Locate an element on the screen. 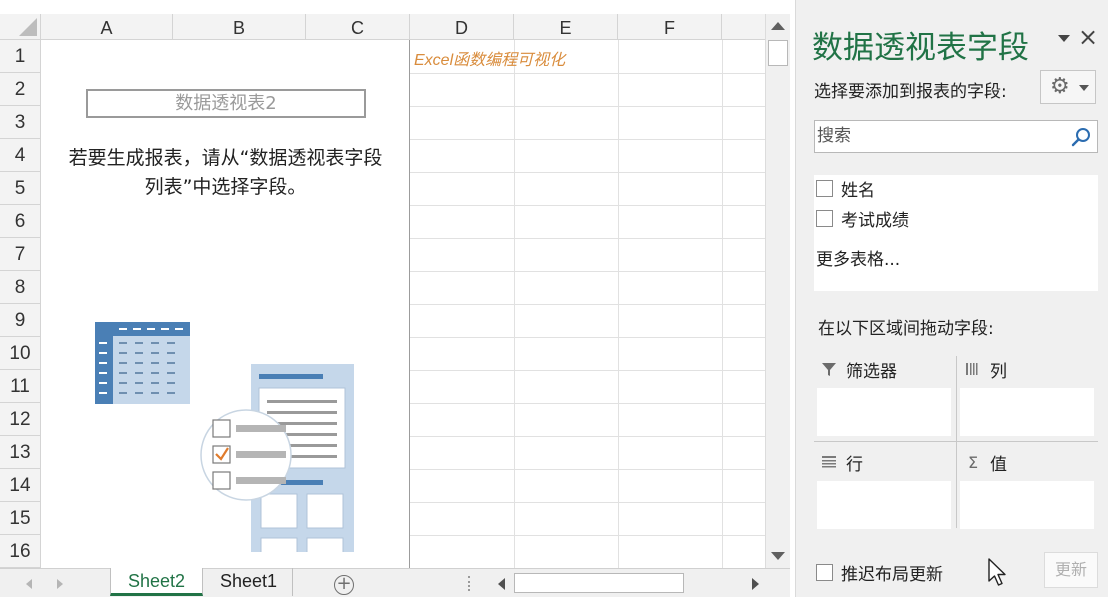  filters-zone-header: 筛选器 is located at coordinates (858, 369).